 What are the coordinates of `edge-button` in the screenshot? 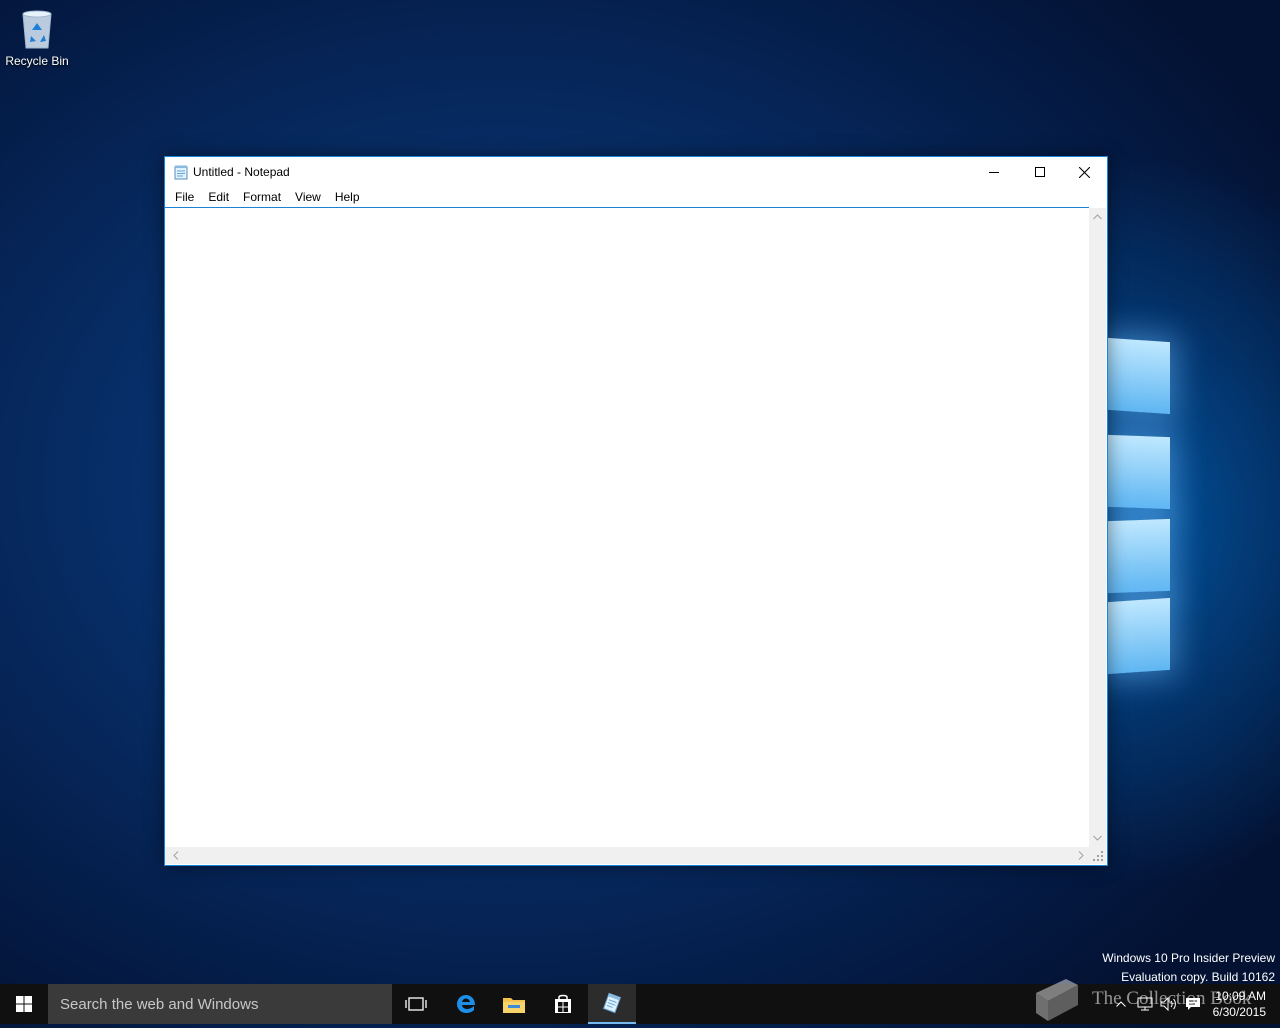 It's located at (466, 1004).